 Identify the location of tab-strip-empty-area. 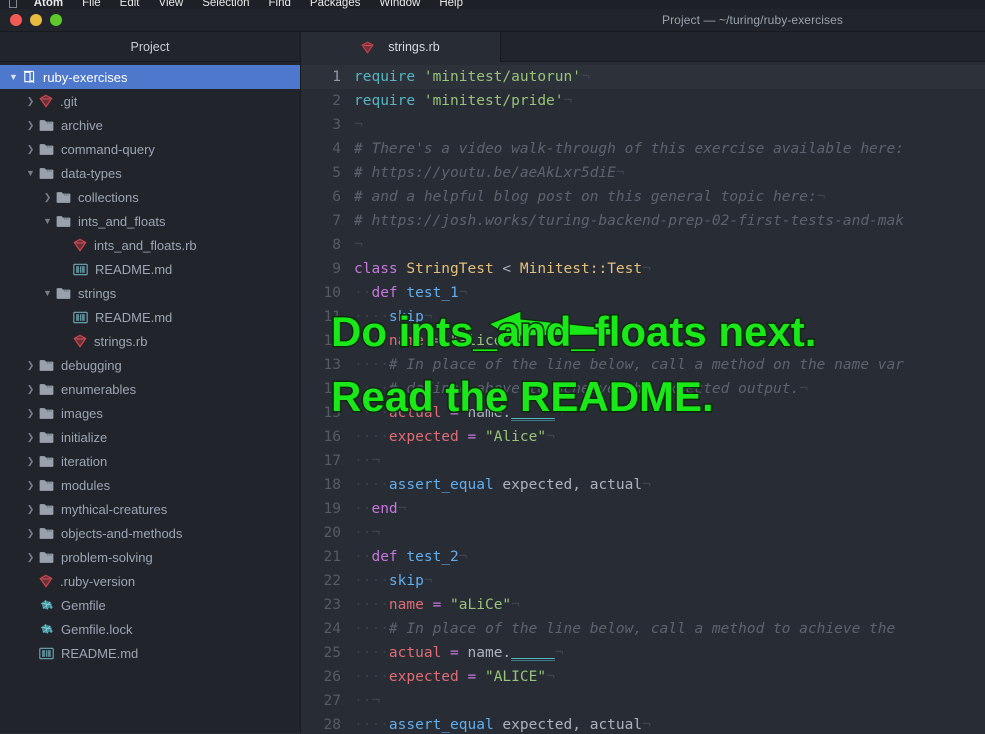
(743, 47).